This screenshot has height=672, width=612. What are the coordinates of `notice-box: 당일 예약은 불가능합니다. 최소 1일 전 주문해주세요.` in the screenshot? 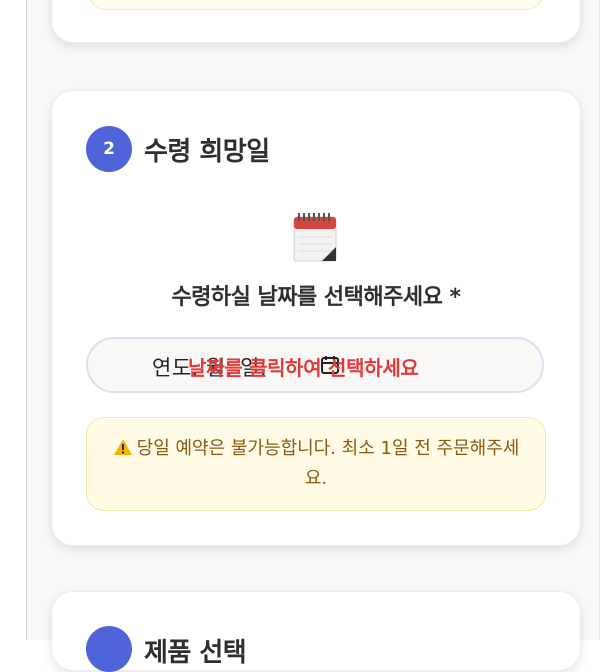 It's located at (316, 464).